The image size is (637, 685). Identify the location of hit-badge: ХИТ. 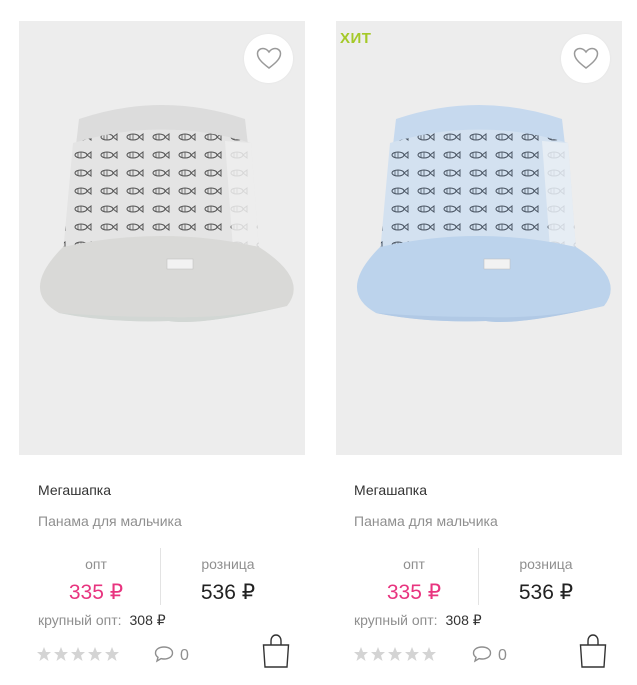
(356, 38).